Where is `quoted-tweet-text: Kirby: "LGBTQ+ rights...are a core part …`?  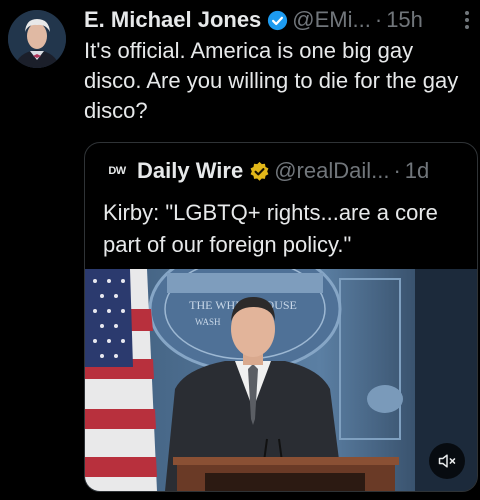 quoted-tweet-text: Kirby: "LGBTQ+ rights...are a core part … is located at coordinates (270, 228).